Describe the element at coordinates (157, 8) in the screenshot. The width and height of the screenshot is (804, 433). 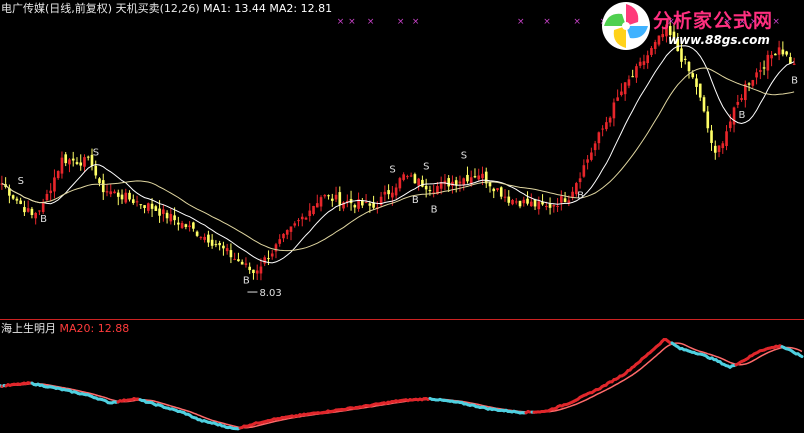
I see `indicator-name: 天机买卖(12,26)` at that location.